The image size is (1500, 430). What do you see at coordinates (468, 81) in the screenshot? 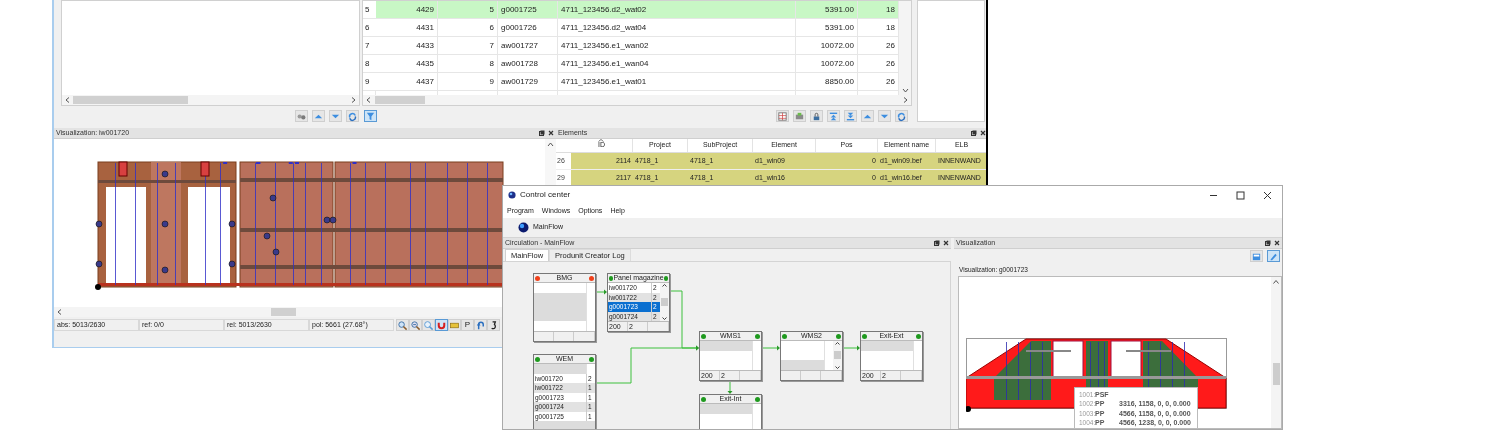
I see `table-cell: 9` at bounding box center [468, 81].